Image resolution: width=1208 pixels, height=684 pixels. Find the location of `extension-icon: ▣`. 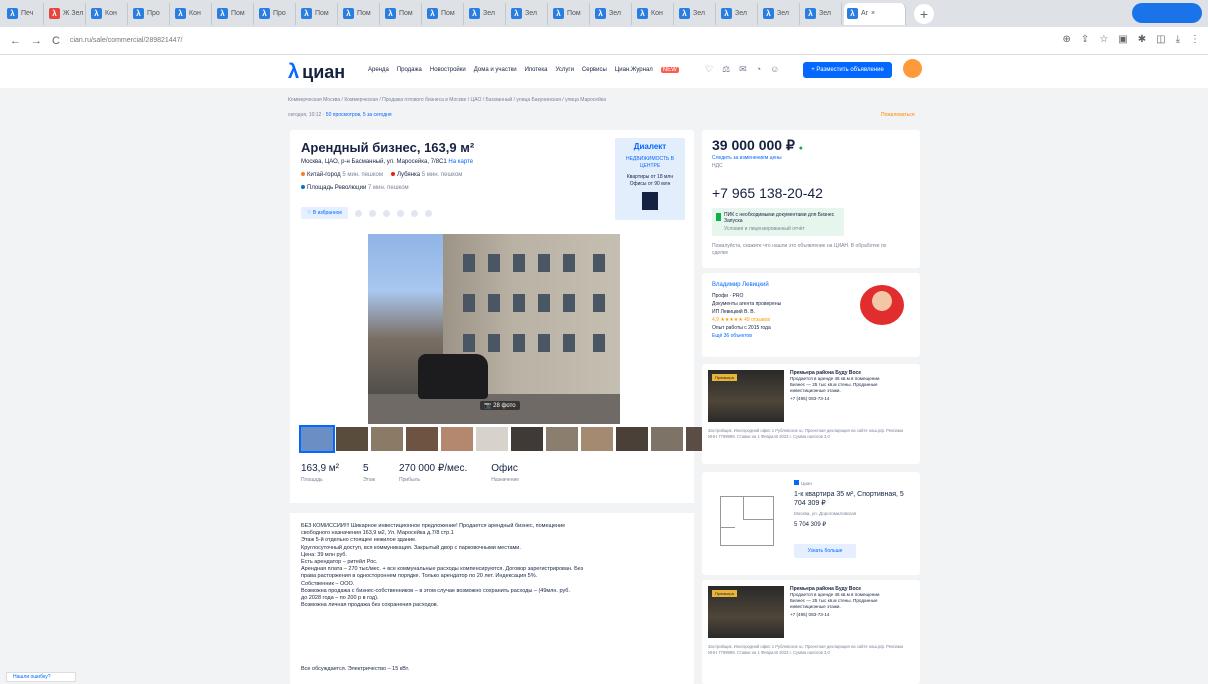

extension-icon: ▣ is located at coordinates (1122, 39).